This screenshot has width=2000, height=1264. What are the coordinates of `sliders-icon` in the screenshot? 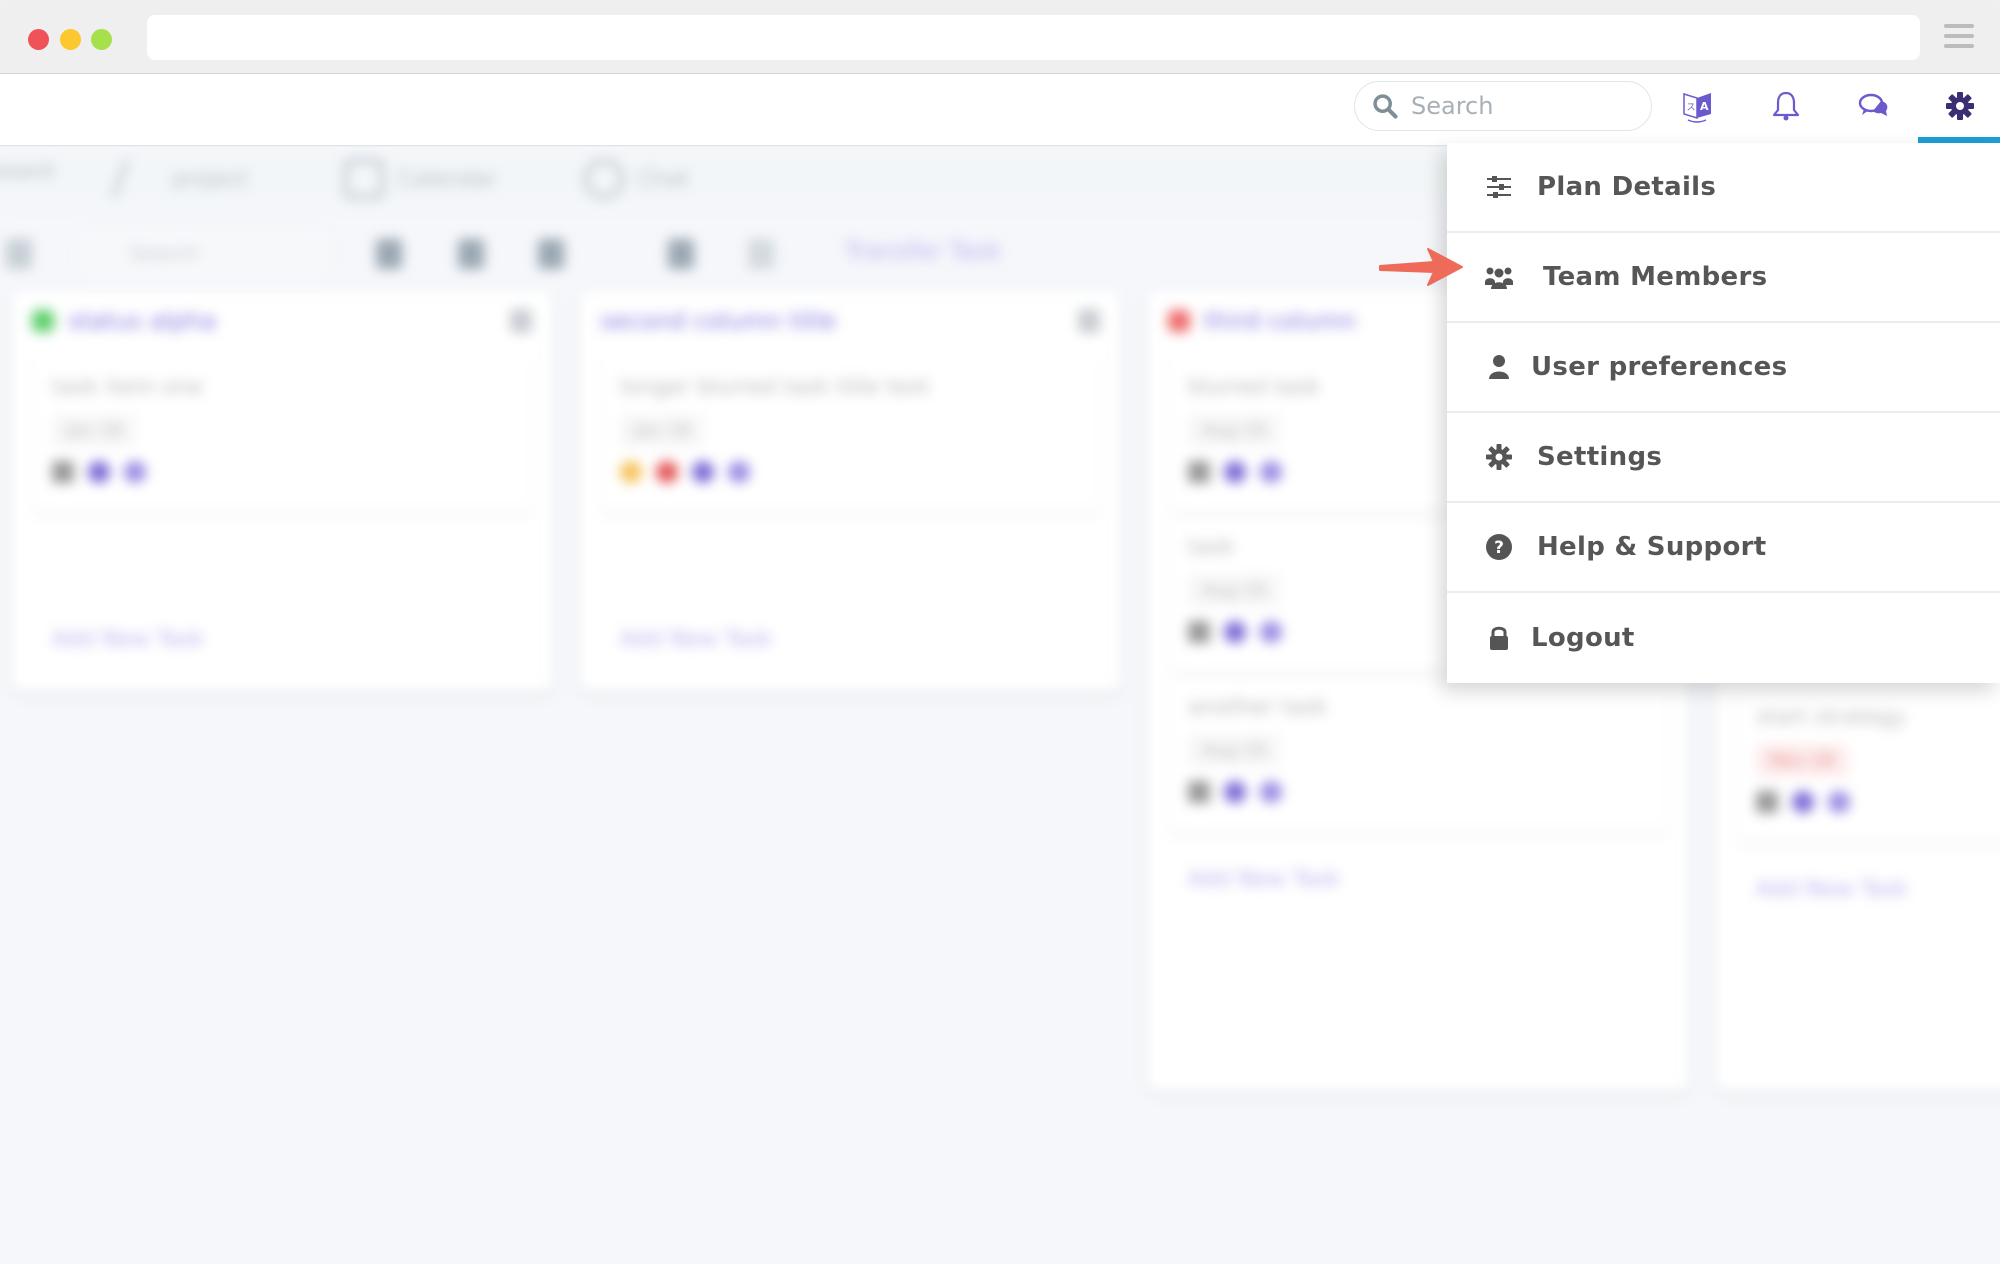 It's located at (1499, 187).